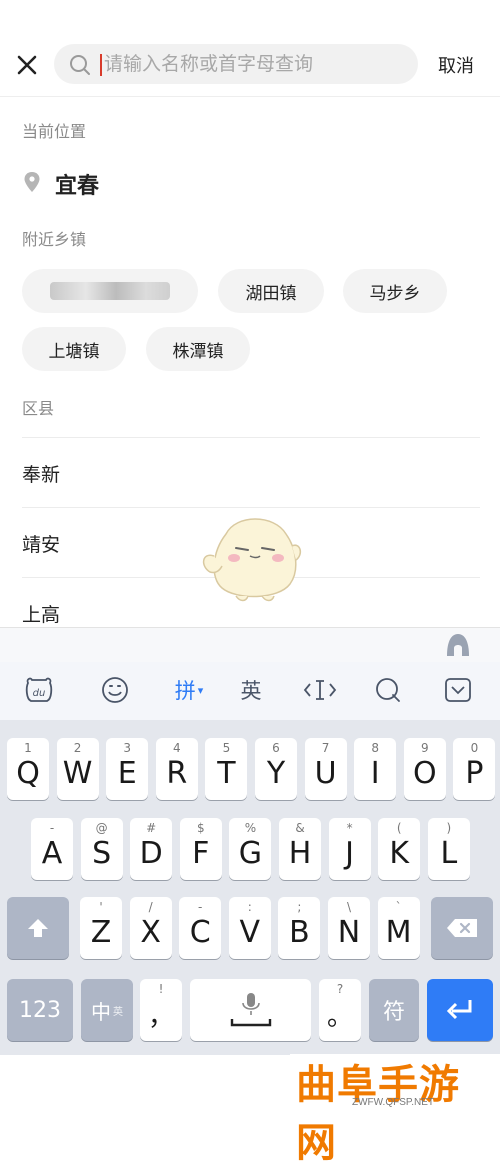 Image resolution: width=500 pixels, height=1168 pixels. Describe the element at coordinates (474, 769) in the screenshot. I see `key-p: 0P` at that location.